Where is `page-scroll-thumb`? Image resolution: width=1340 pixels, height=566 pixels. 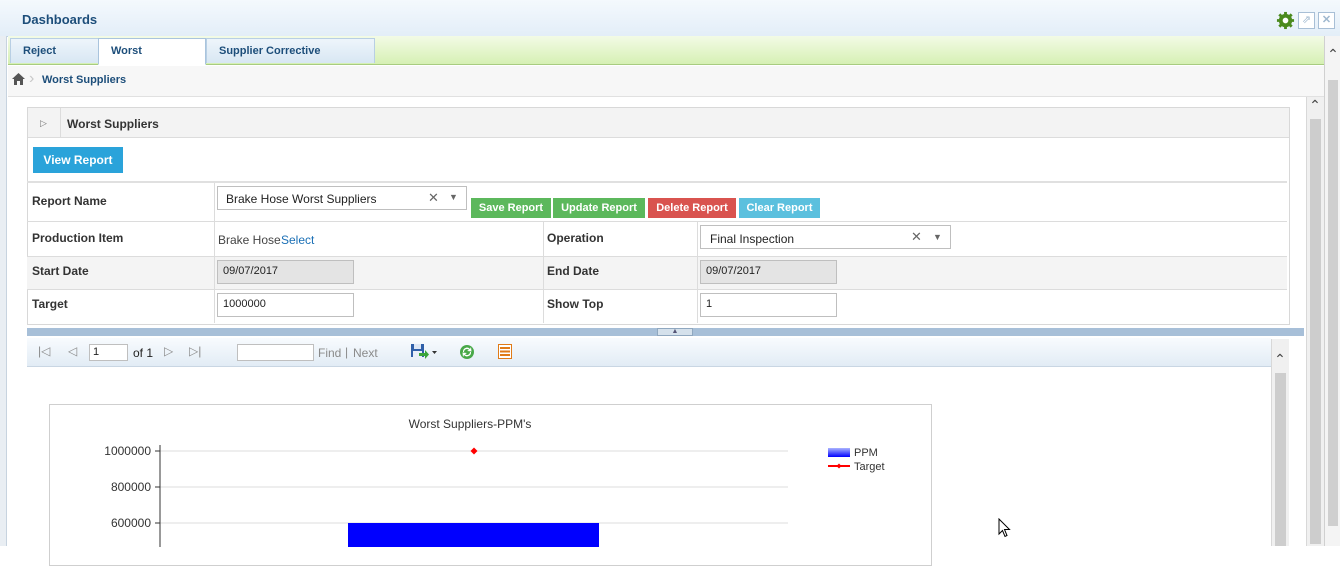
page-scroll-thumb is located at coordinates (1315, 331).